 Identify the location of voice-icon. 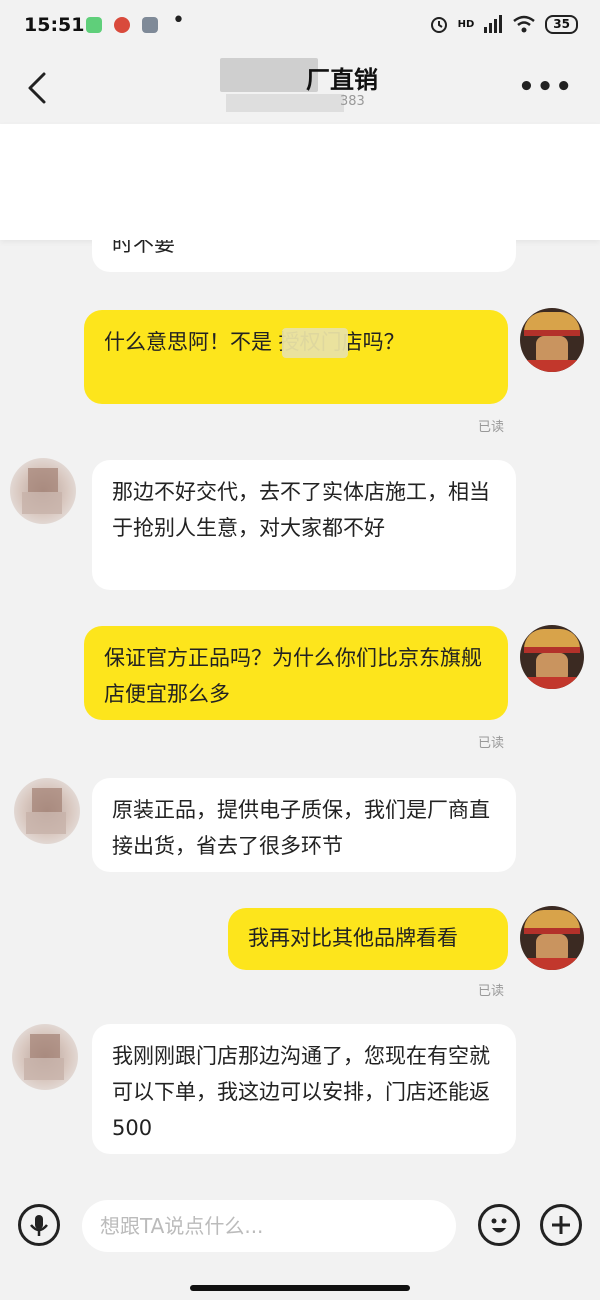
(39, 1225).